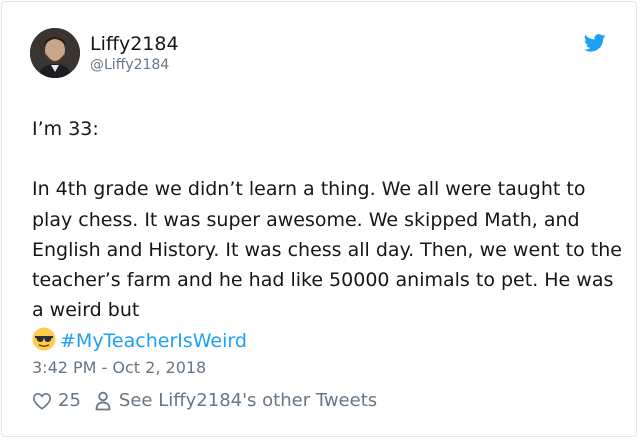 The width and height of the screenshot is (640, 441). I want to click on tweet-footer: 25 See Liffy2184's other Tweets, so click(204, 400).